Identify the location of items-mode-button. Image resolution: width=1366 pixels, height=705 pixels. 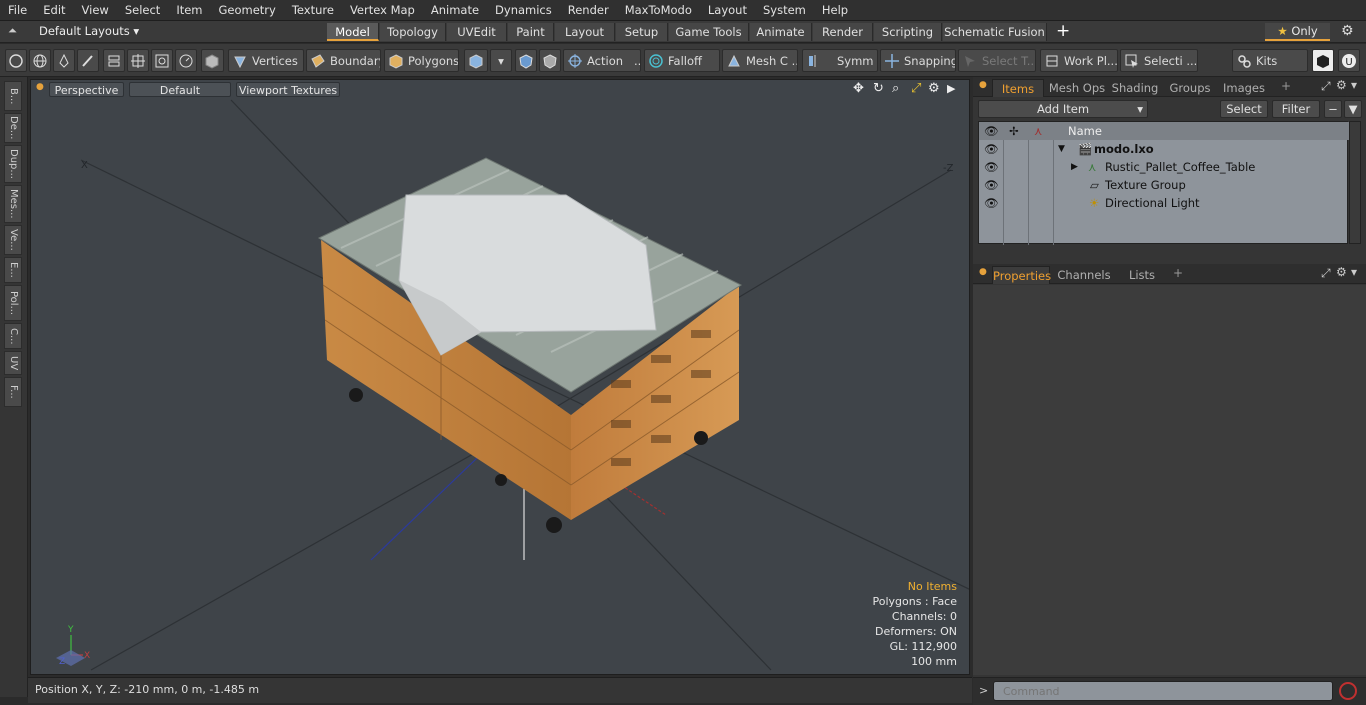
(212, 60).